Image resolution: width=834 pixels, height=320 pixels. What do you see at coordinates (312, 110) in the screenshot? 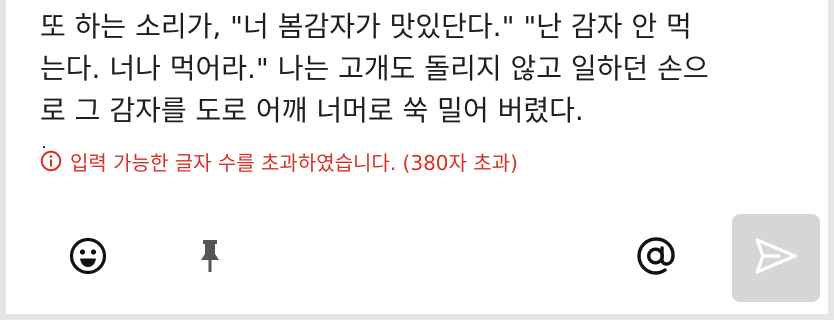
I see `message-line: 로 그 감자를 도로 어깨 너머로 쑥 밀어 버렸다.` at bounding box center [312, 110].